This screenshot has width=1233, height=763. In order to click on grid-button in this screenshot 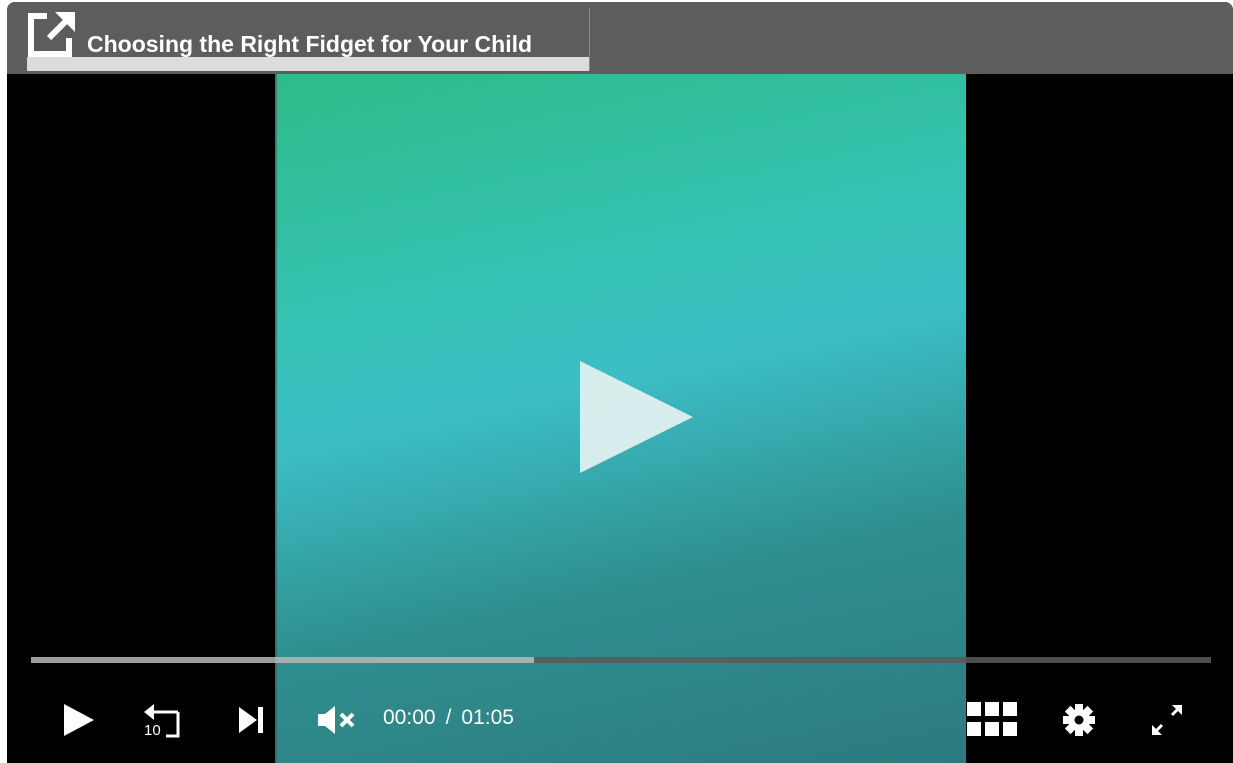, I will do `click(991, 720)`.